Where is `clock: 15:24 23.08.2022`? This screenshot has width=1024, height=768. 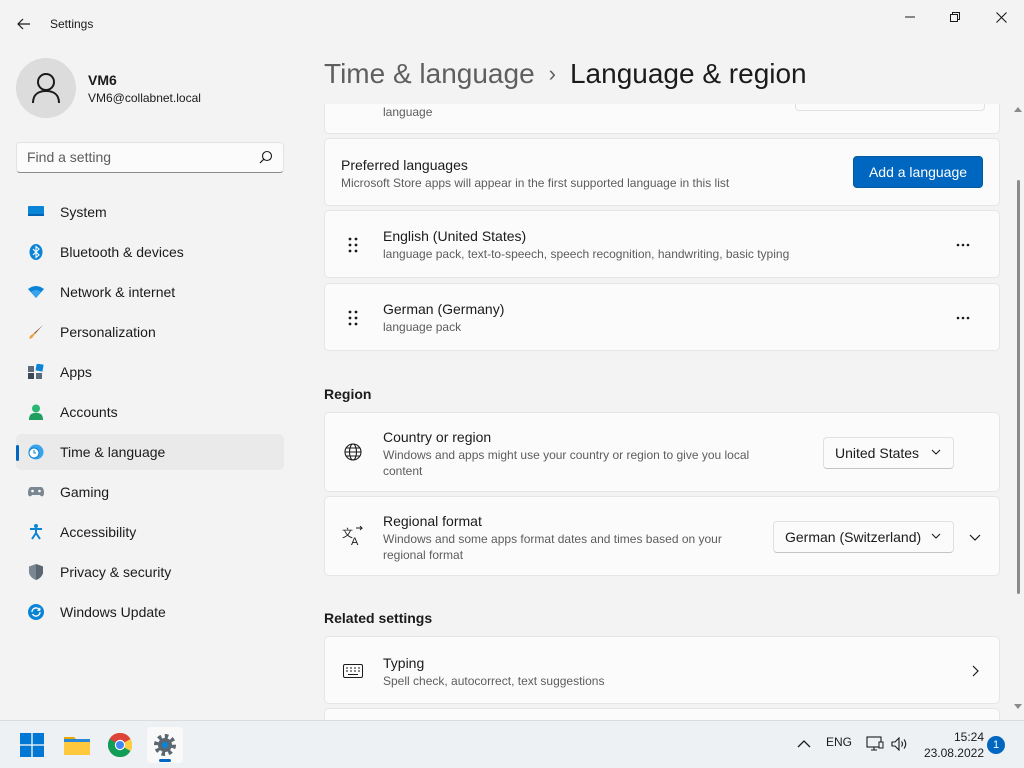
clock: 15:24 23.08.2022 is located at coordinates (950, 745).